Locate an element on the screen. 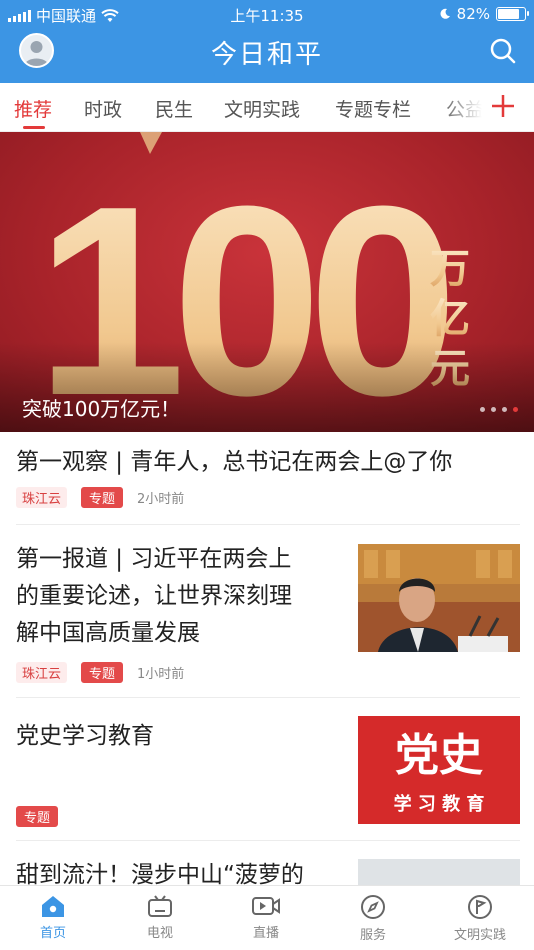  top-bar: 中国联通 上午11:35 82% 今日和平 is located at coordinates (267, 41).